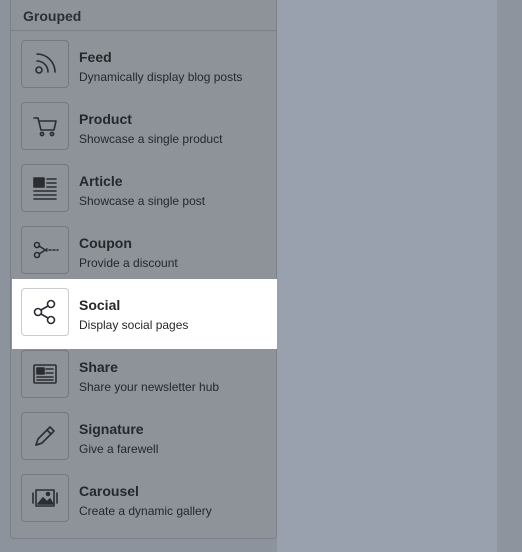 This screenshot has height=552, width=522. What do you see at coordinates (105, 243) in the screenshot?
I see `block-title: Coupon` at bounding box center [105, 243].